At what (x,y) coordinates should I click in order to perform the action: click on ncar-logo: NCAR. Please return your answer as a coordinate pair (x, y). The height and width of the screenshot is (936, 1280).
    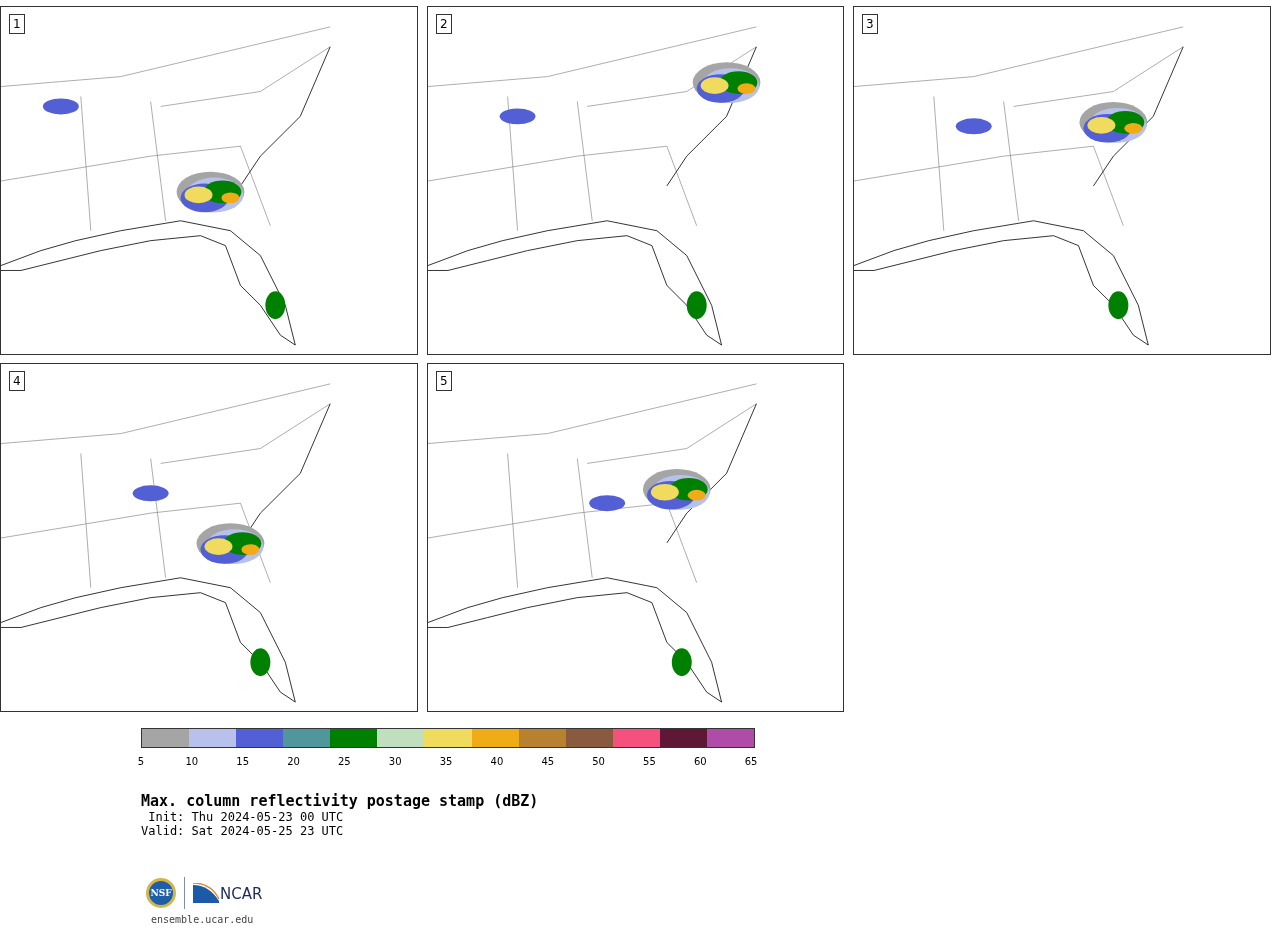
    Looking at the image, I should click on (228, 893).